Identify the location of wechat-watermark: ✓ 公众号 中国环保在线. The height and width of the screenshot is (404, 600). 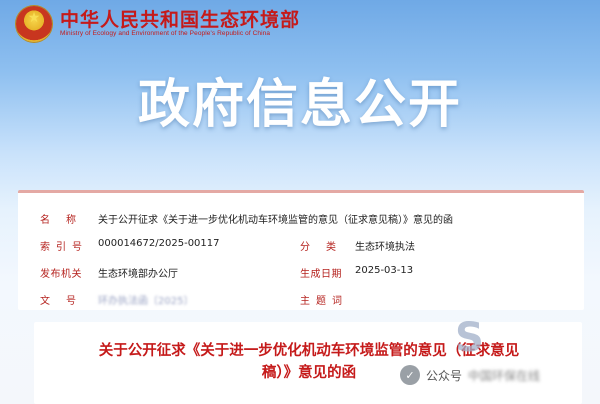
(470, 375).